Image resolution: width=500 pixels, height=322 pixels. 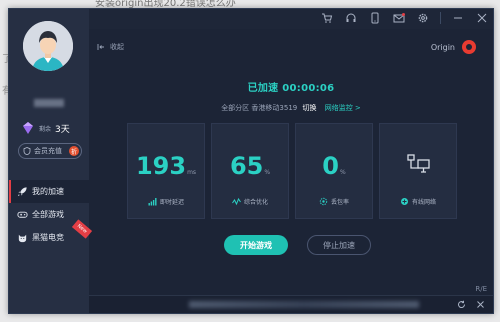 I want to click on packet-loss-value: 0, so click(x=330, y=166).